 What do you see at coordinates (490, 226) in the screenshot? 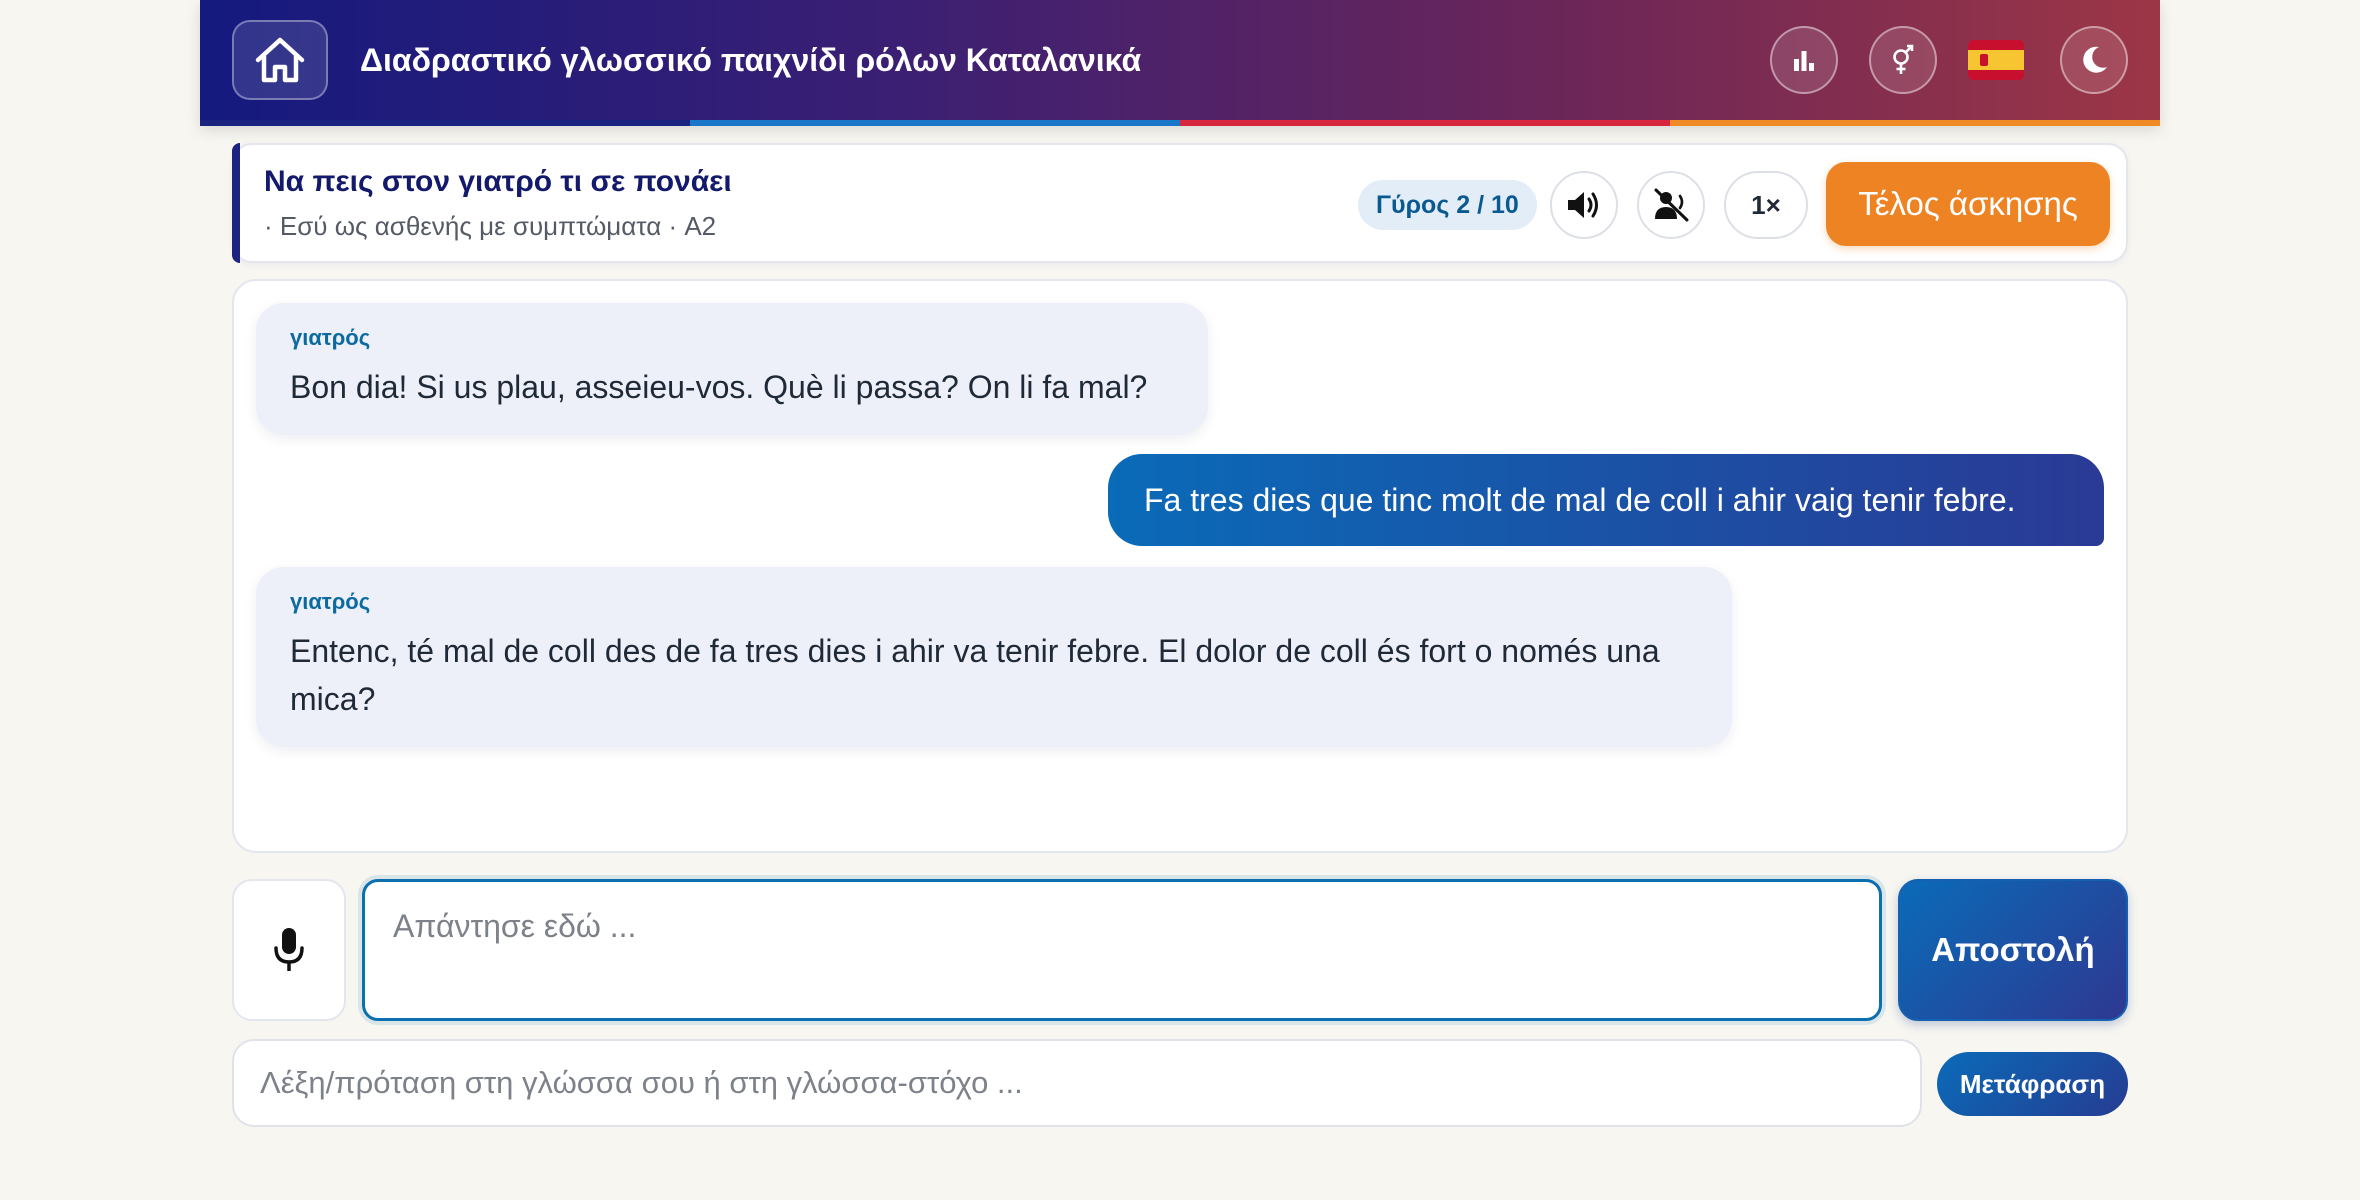
I see `scenario-subtitle: · Εσύ ως ασθενής με συμπτώματα · A2` at bounding box center [490, 226].